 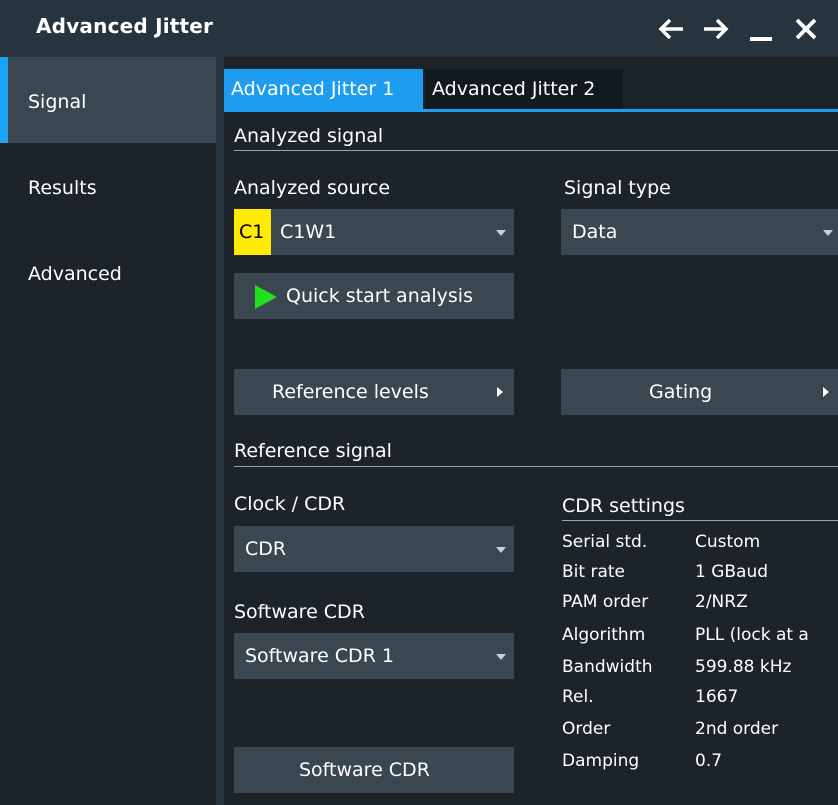 What do you see at coordinates (220, 431) in the screenshot?
I see `sidebar-divider` at bounding box center [220, 431].